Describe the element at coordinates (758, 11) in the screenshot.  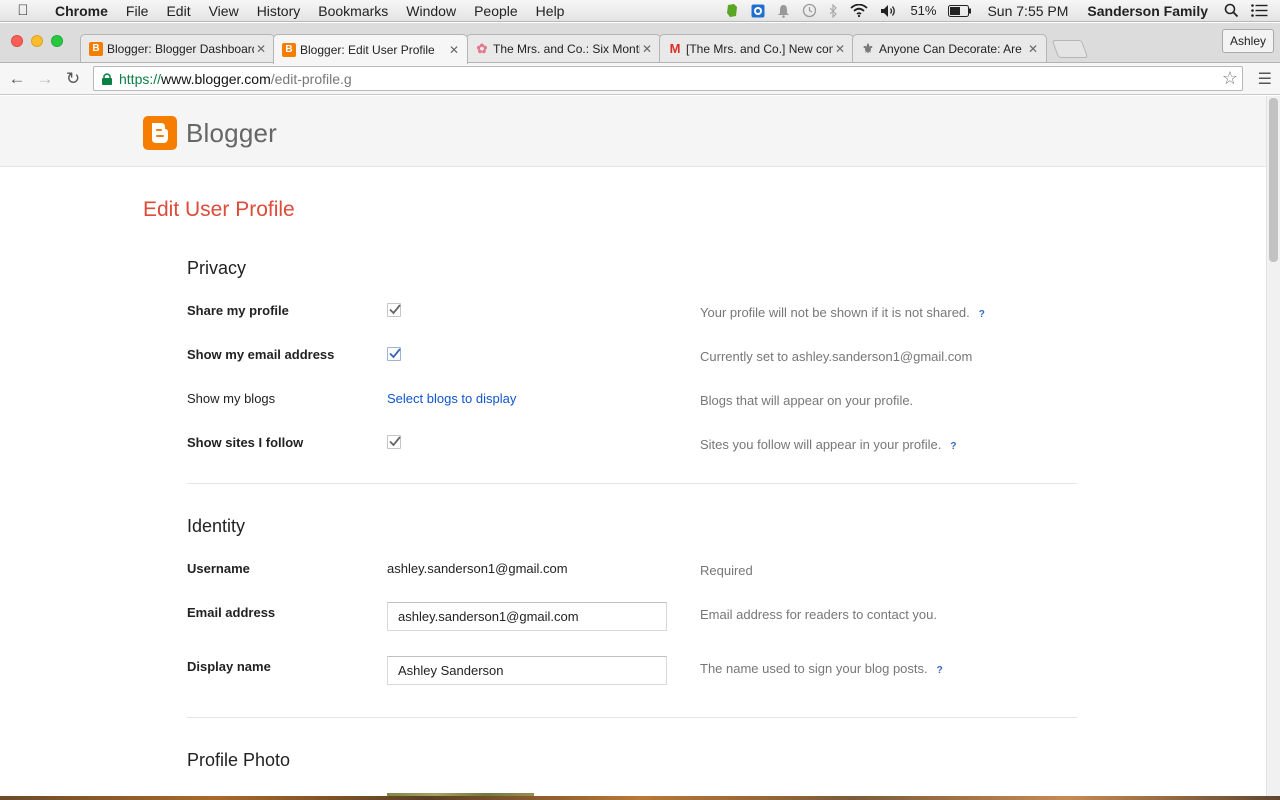
I see `teamviewer-icon` at that location.